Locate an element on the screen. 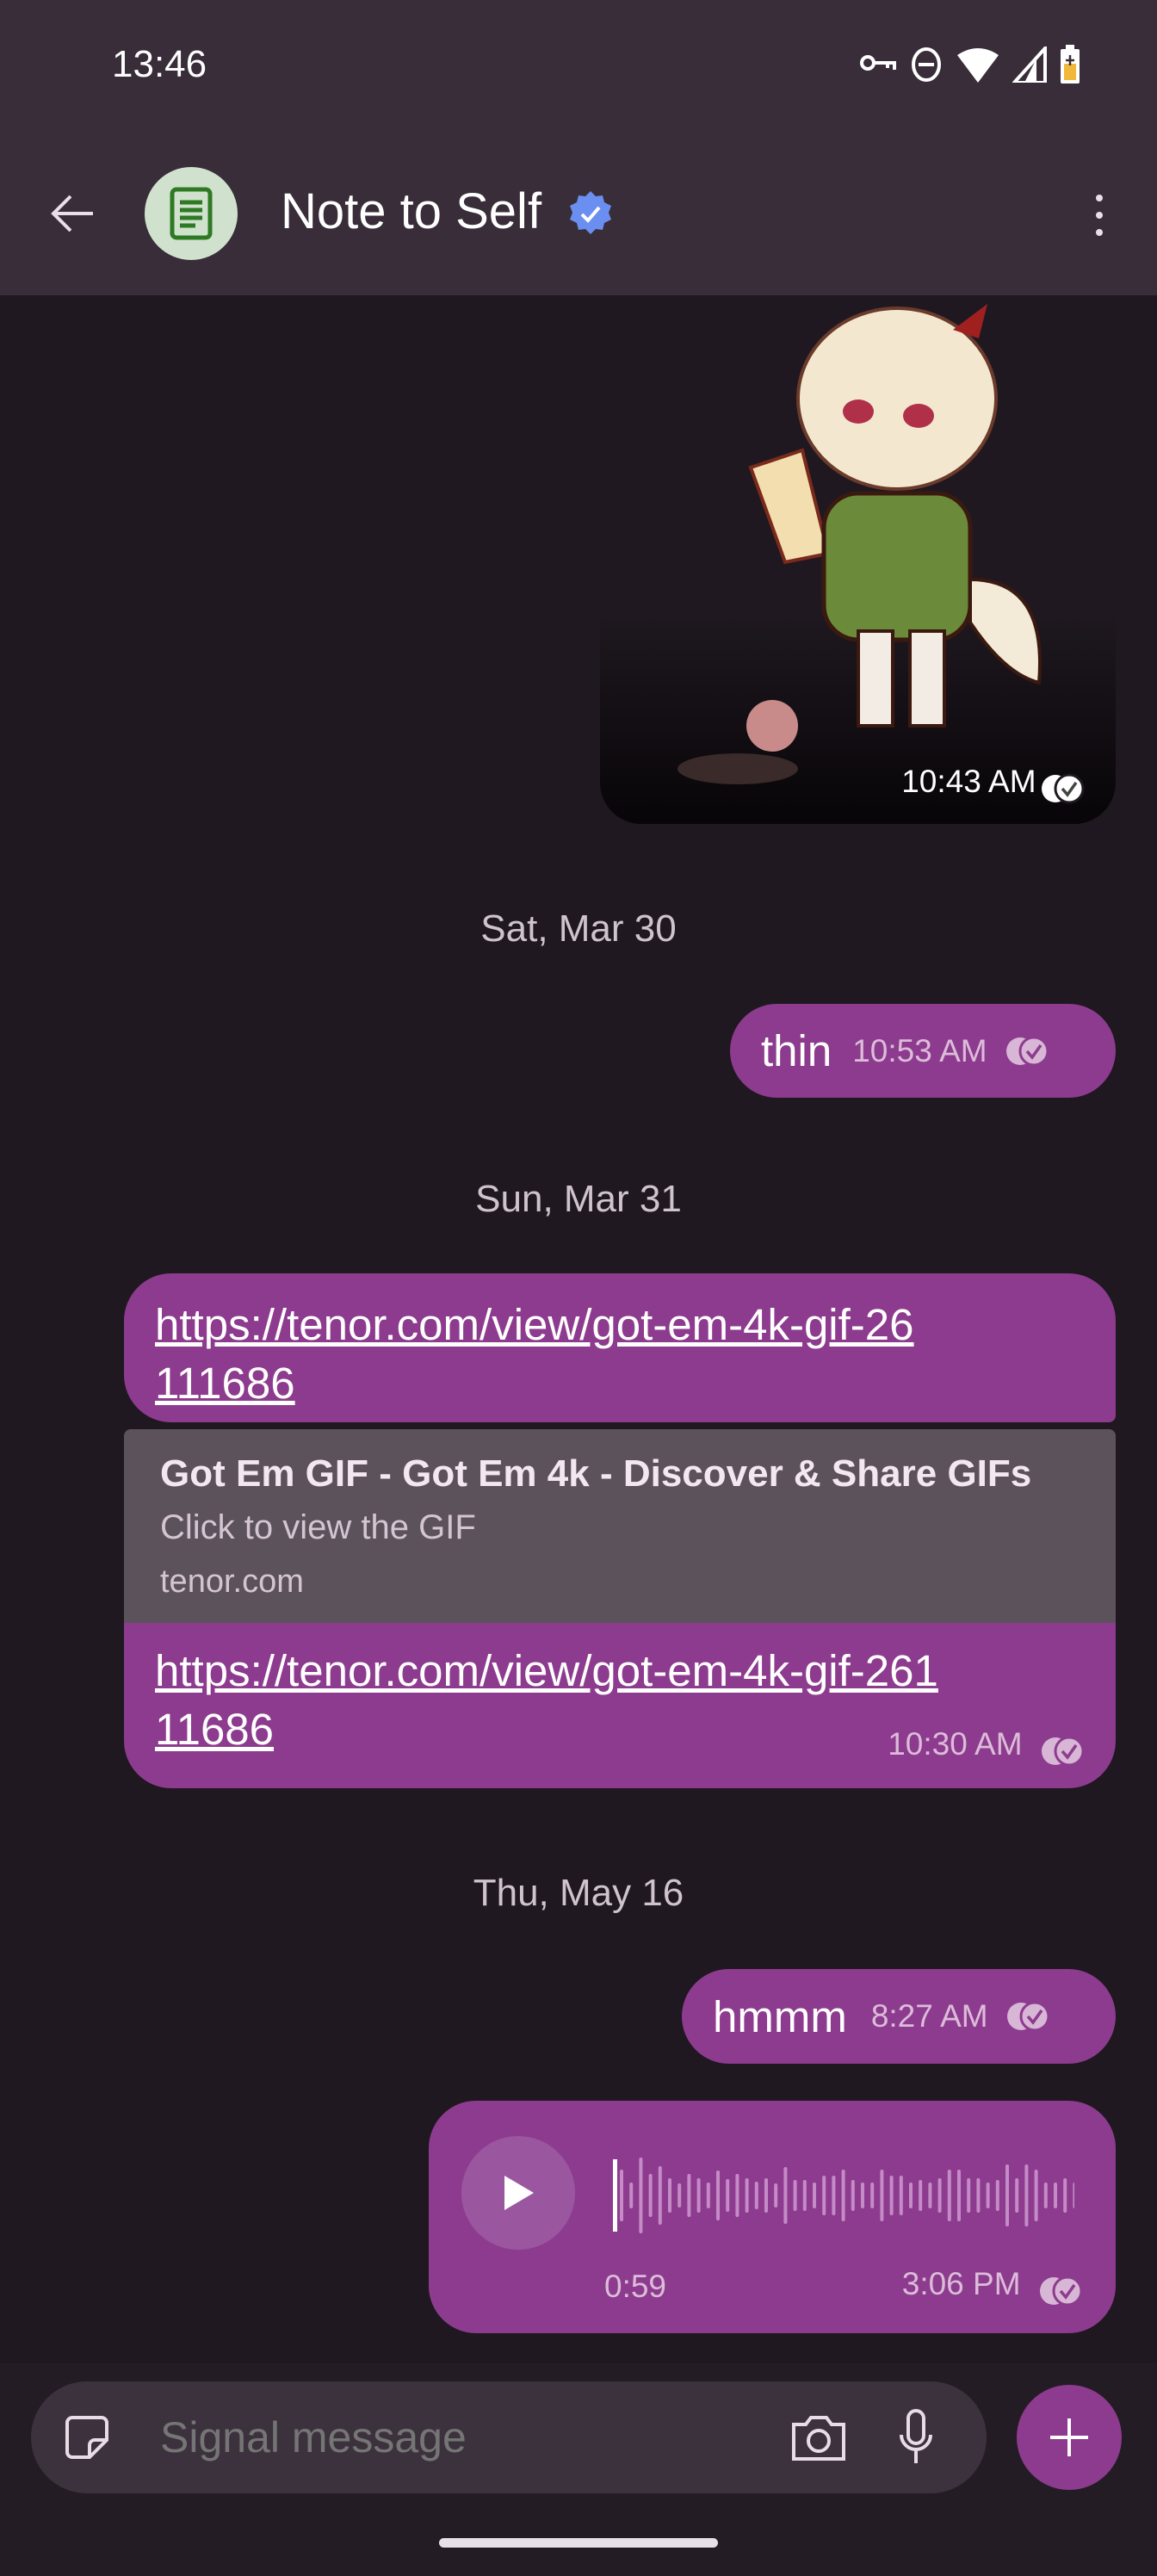  voice-message: 0:59 3:06 PM is located at coordinates (772, 2217).